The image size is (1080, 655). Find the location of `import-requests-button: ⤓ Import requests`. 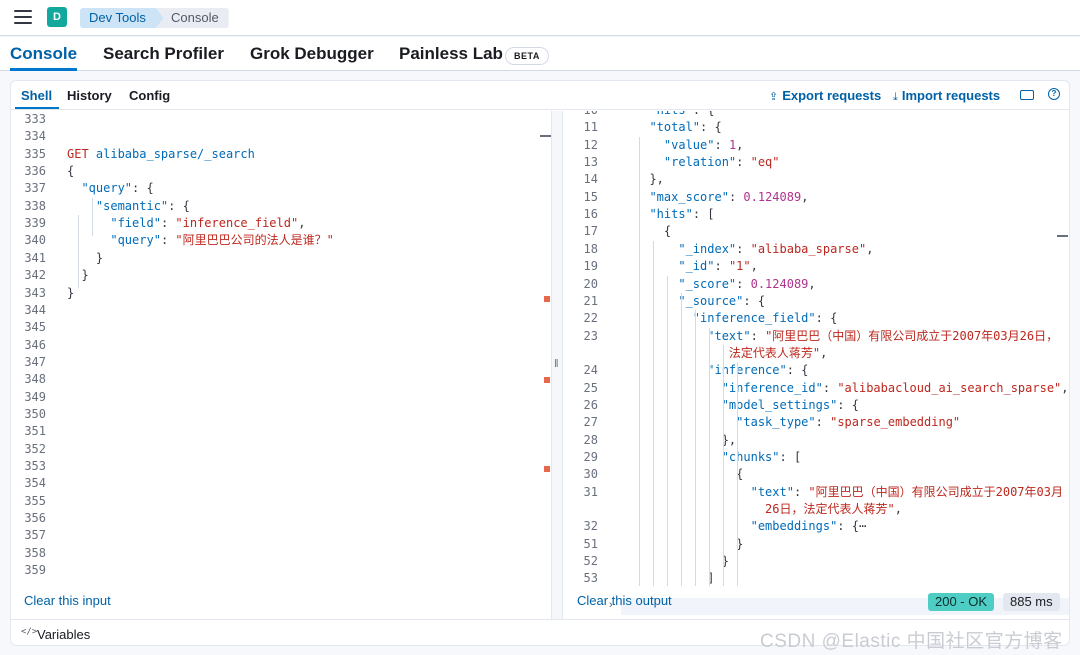

import-requests-button: ⤓ Import requests is located at coordinates (946, 96).